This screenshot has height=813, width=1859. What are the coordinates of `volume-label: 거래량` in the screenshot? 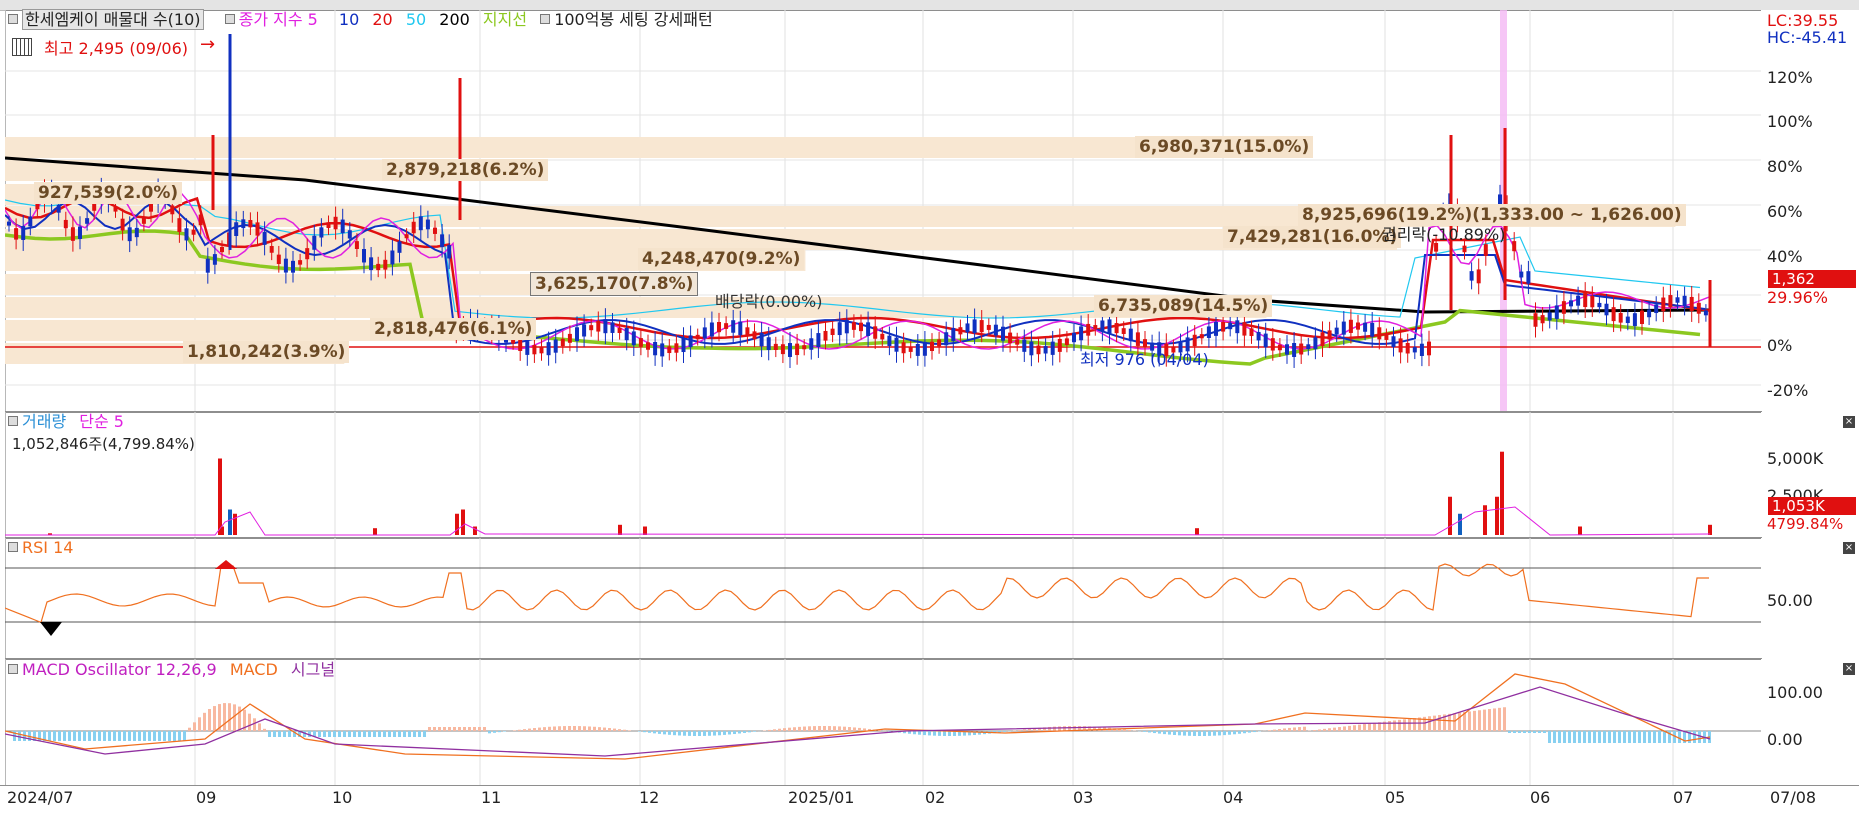 It's located at (44, 421).